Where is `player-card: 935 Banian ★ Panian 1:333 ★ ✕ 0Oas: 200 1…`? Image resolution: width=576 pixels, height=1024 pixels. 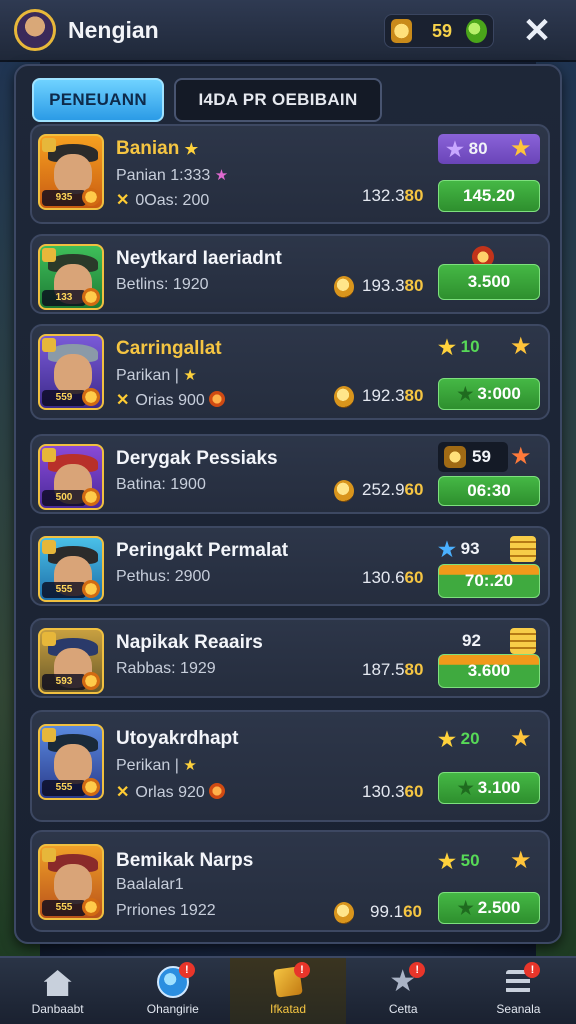 player-card: 935 Banian ★ Panian 1:333 ★ ✕ 0Oas: 200 1… is located at coordinates (290, 174).